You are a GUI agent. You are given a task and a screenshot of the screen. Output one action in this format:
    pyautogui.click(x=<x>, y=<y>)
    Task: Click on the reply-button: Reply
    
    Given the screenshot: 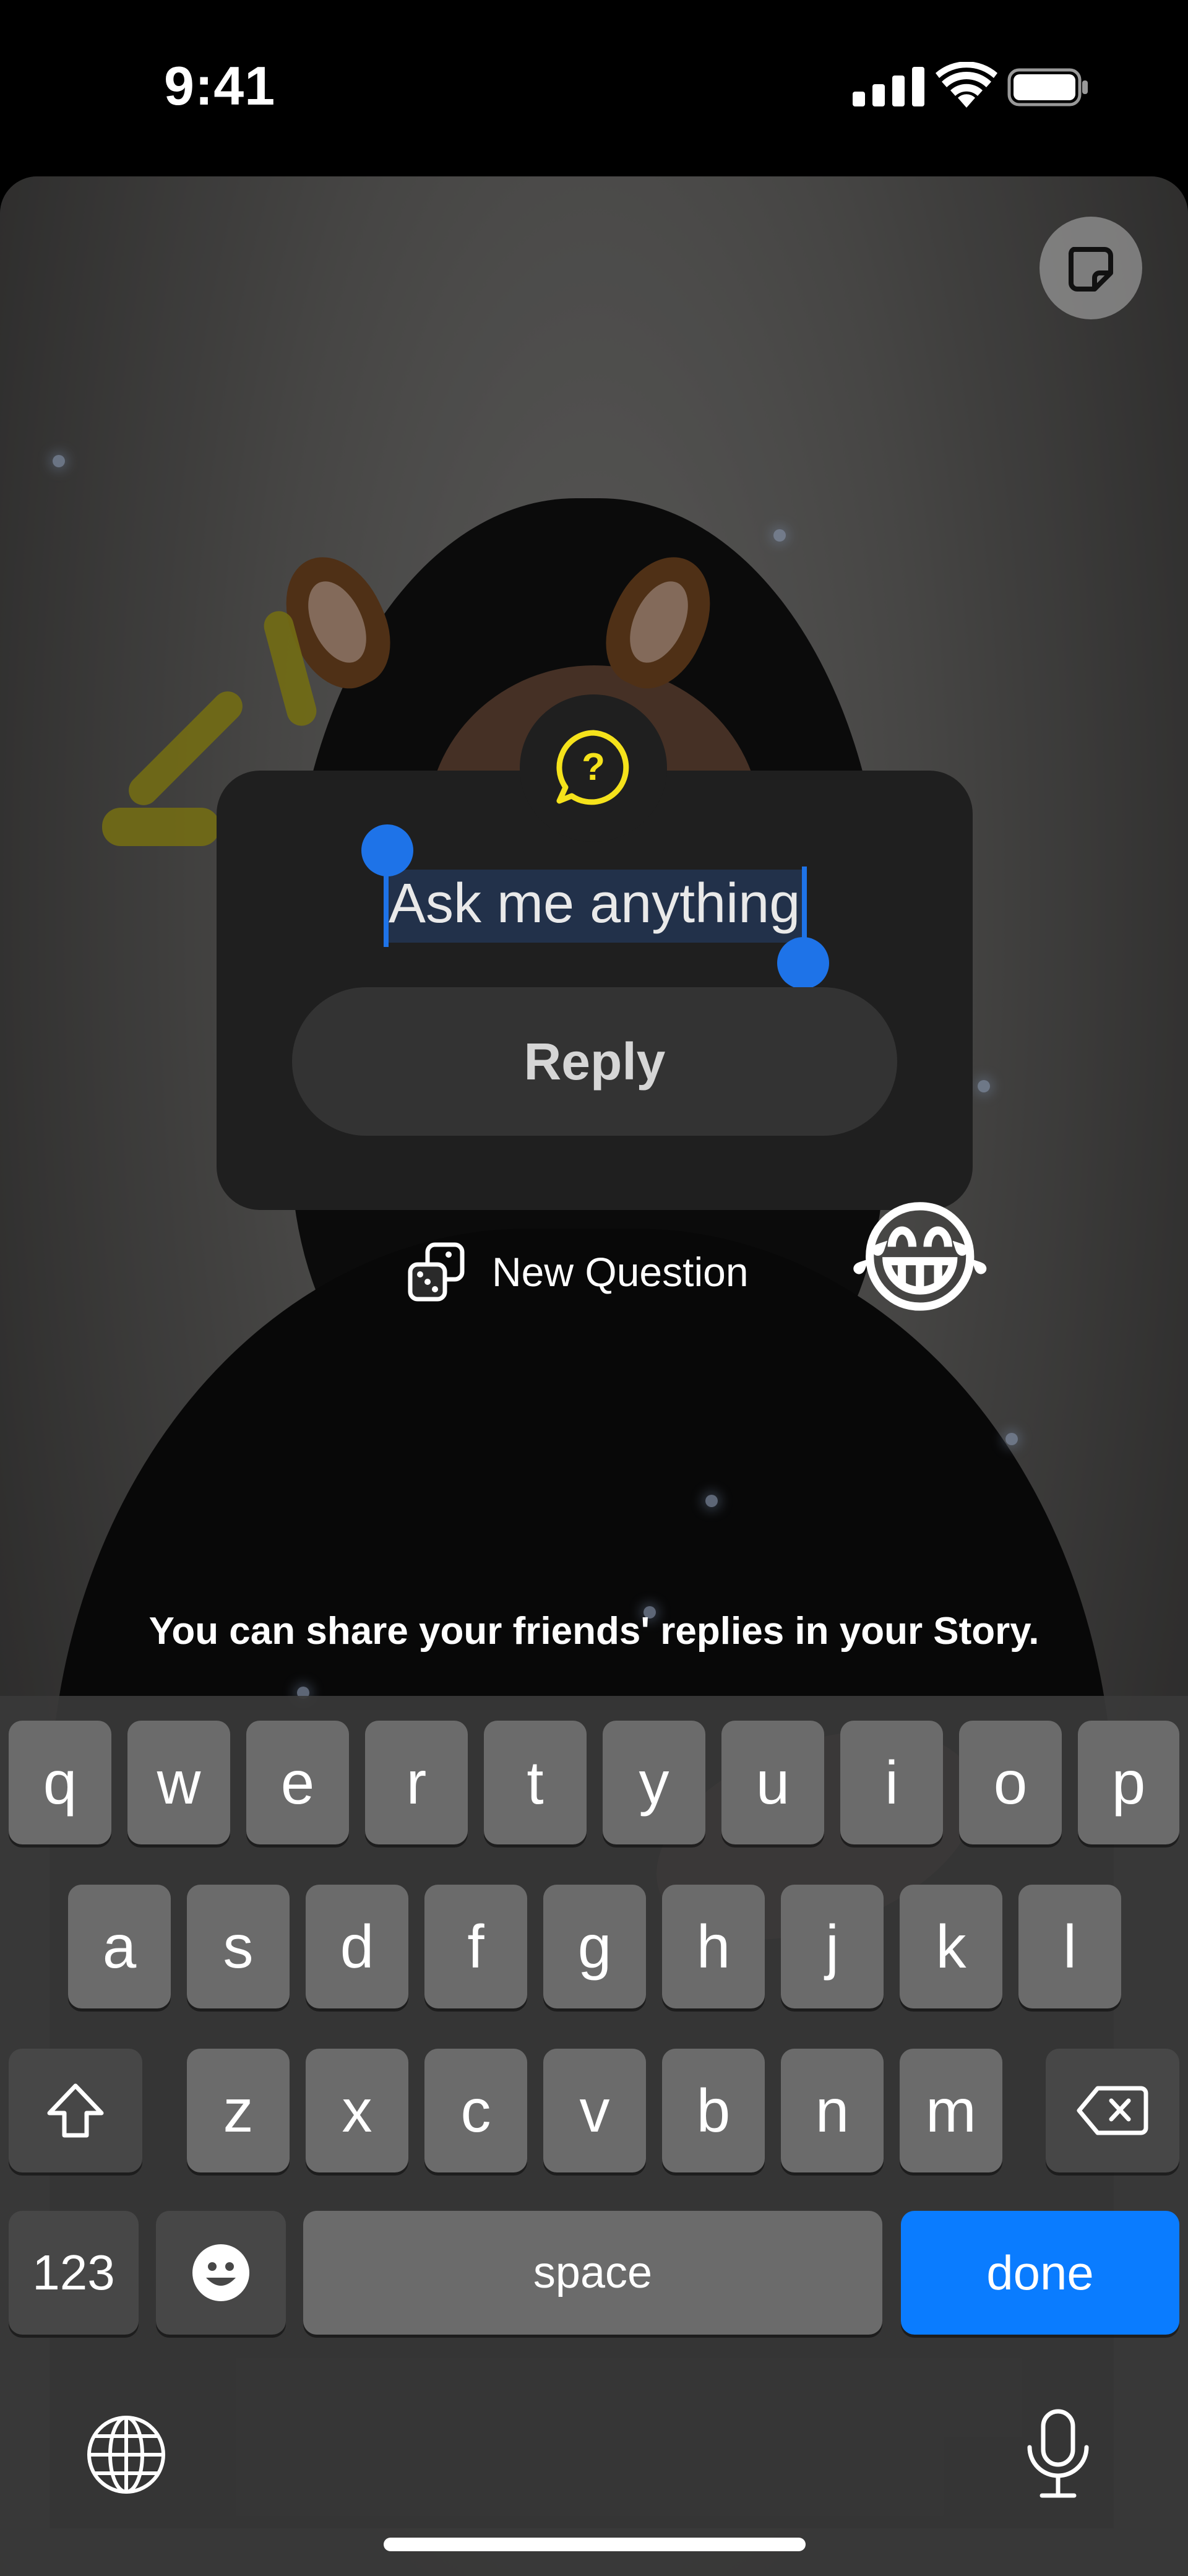 What is the action you would take?
    pyautogui.click(x=594, y=1061)
    